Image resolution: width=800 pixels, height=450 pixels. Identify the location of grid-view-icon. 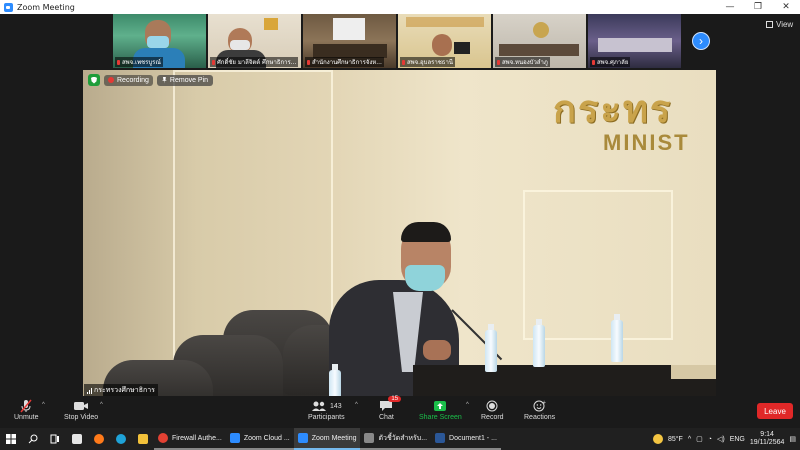
(769, 24).